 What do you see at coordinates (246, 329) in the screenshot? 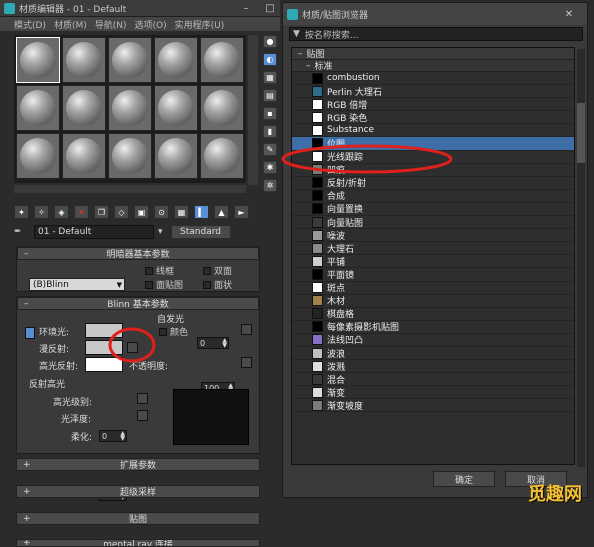
I see `self-illum-map-button` at bounding box center [246, 329].